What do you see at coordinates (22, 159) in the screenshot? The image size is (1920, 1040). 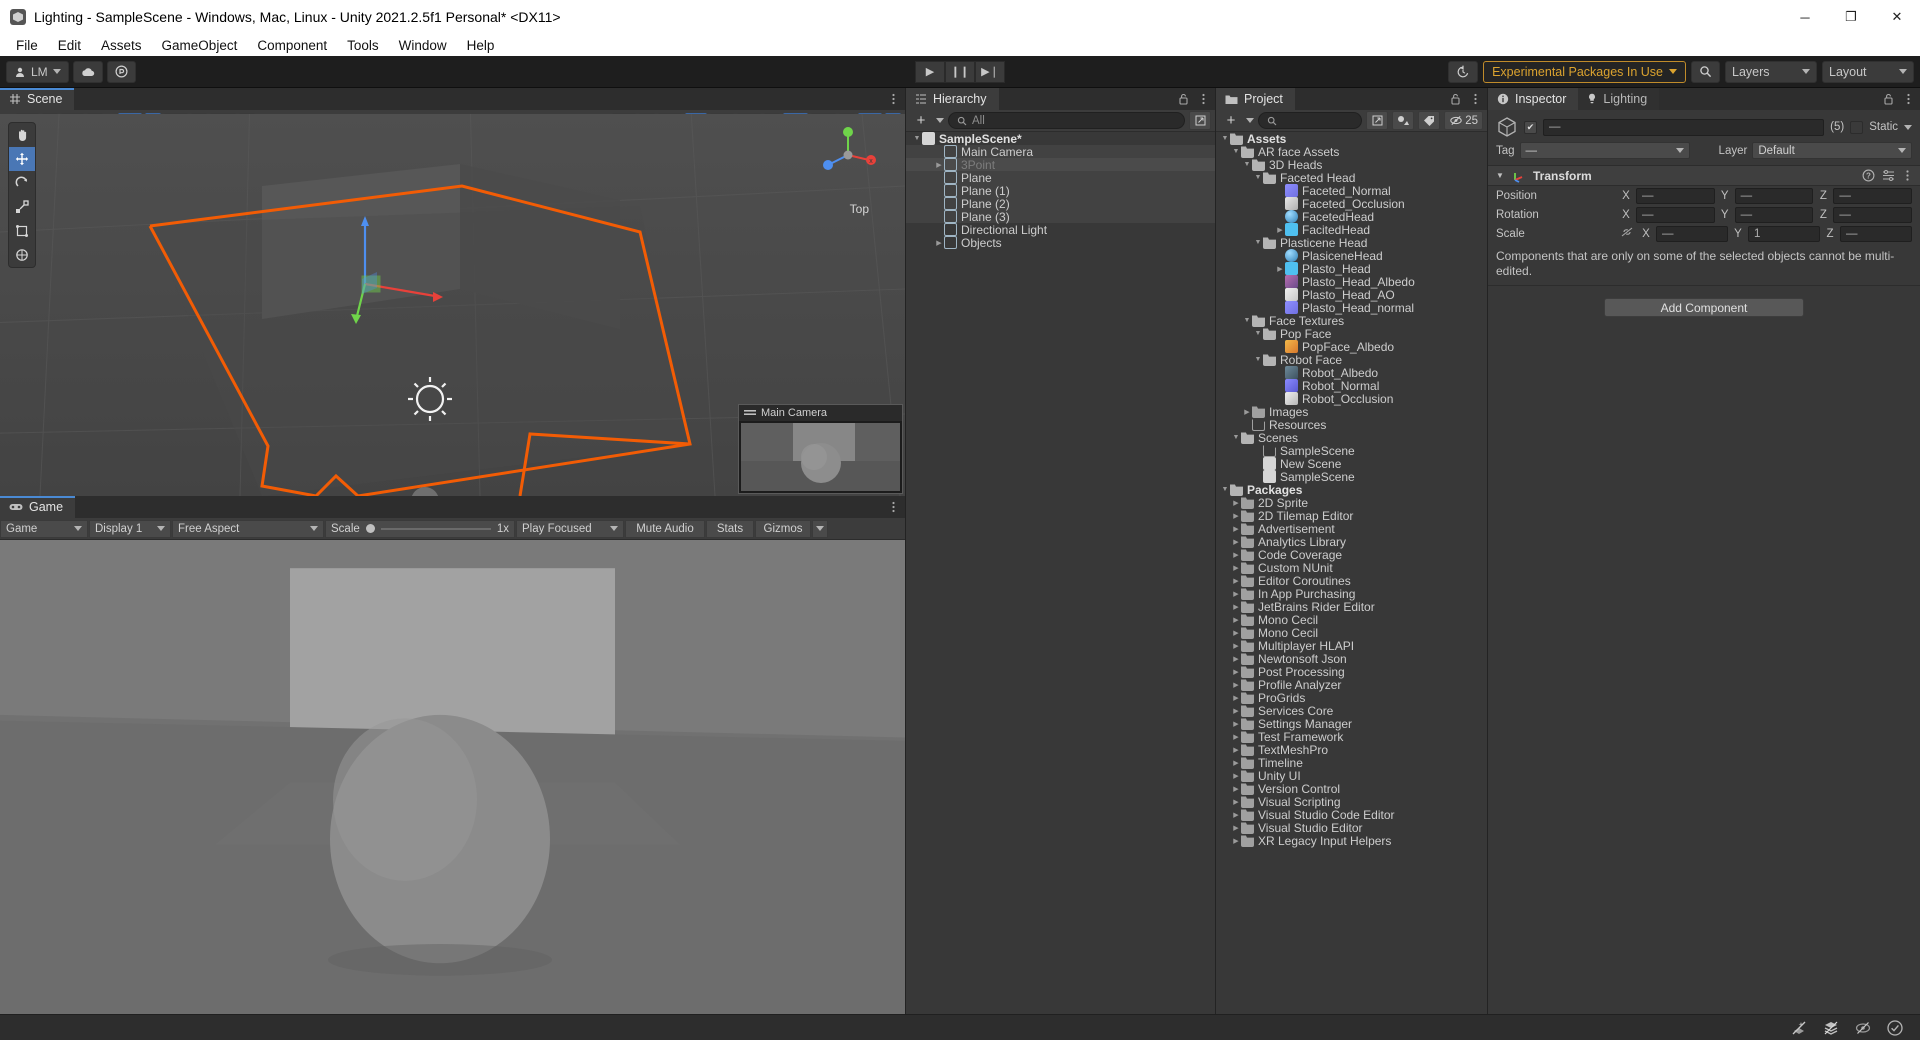 I see `move-tool-button` at bounding box center [22, 159].